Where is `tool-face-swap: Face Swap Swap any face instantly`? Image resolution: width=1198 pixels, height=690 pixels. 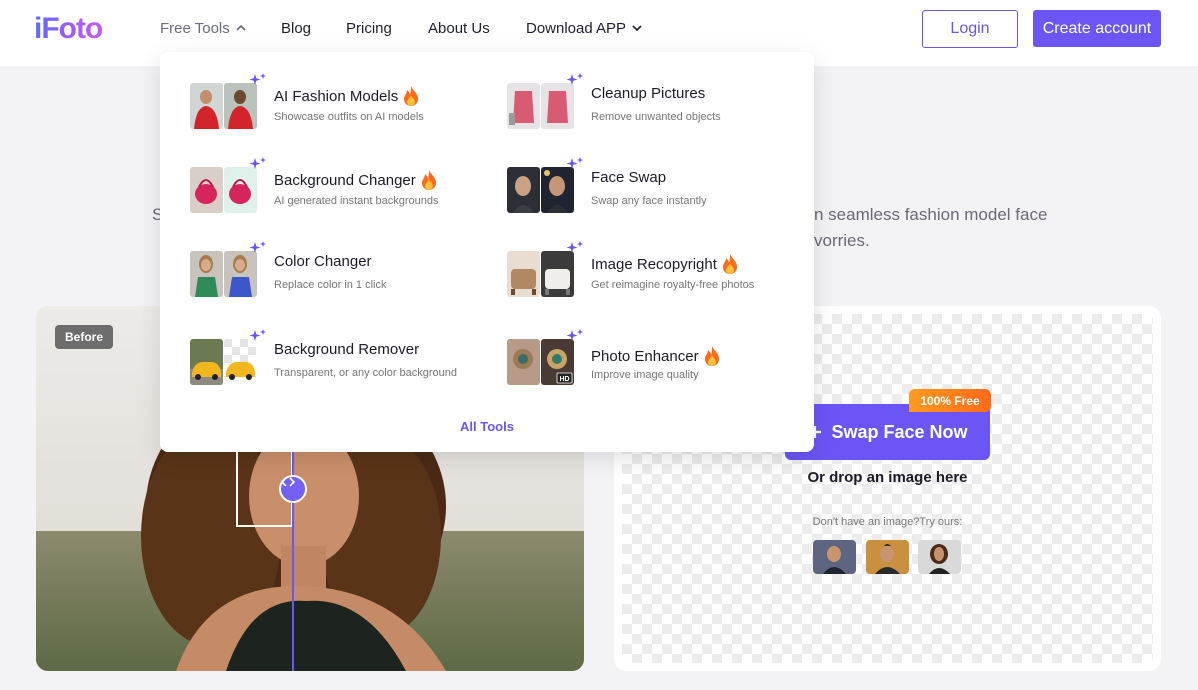 tool-face-swap: Face Swap Swap any face instantly is located at coordinates (657, 192).